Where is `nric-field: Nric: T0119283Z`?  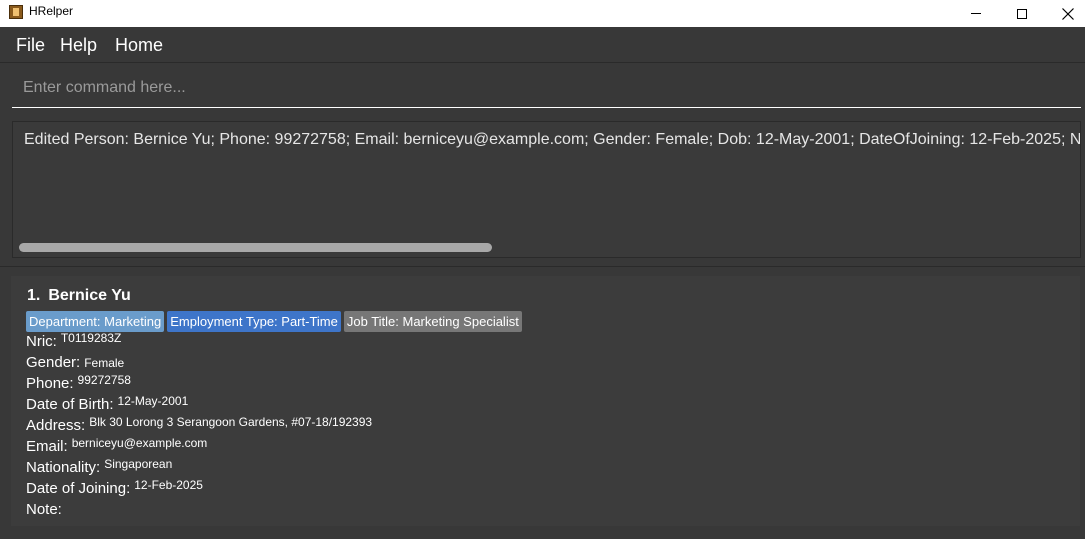
nric-field: Nric: T0119283Z is located at coordinates (74, 341).